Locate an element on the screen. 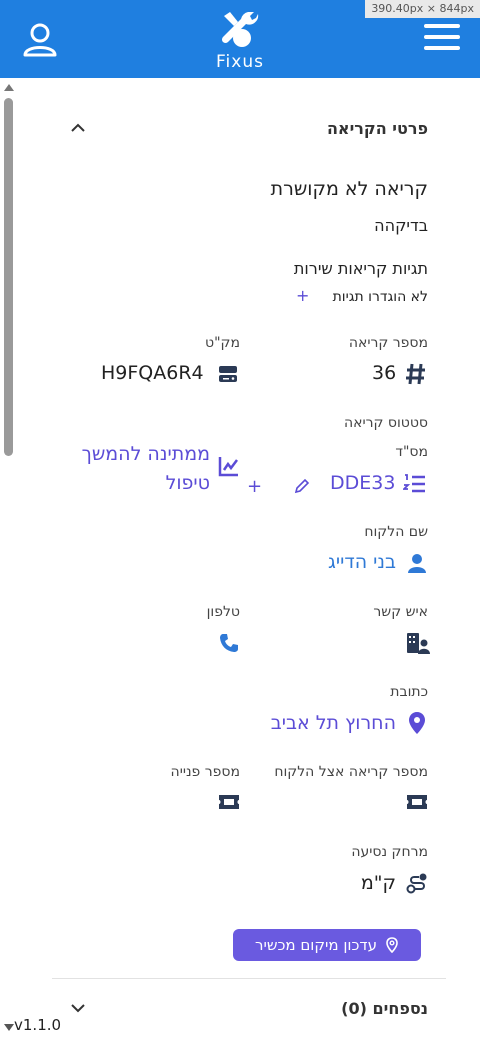 Image resolution: width=480 pixels, height=1039 pixels. app-logo-text: Fixus is located at coordinates (240, 62).